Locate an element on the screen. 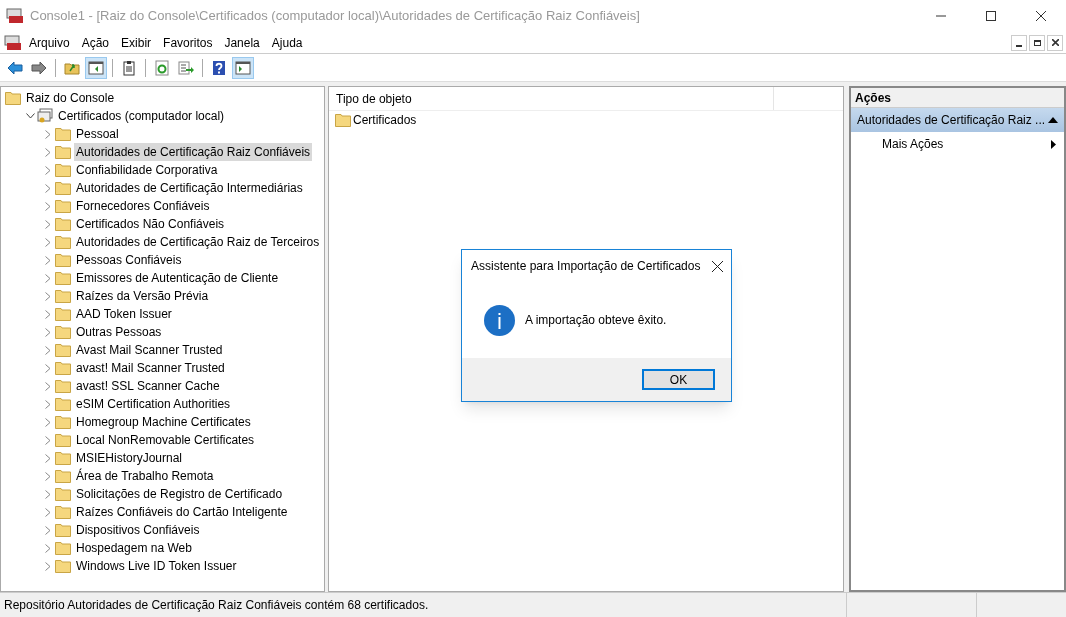  tree-item: Avast Mail Scanner Trusted is located at coordinates (149, 350).